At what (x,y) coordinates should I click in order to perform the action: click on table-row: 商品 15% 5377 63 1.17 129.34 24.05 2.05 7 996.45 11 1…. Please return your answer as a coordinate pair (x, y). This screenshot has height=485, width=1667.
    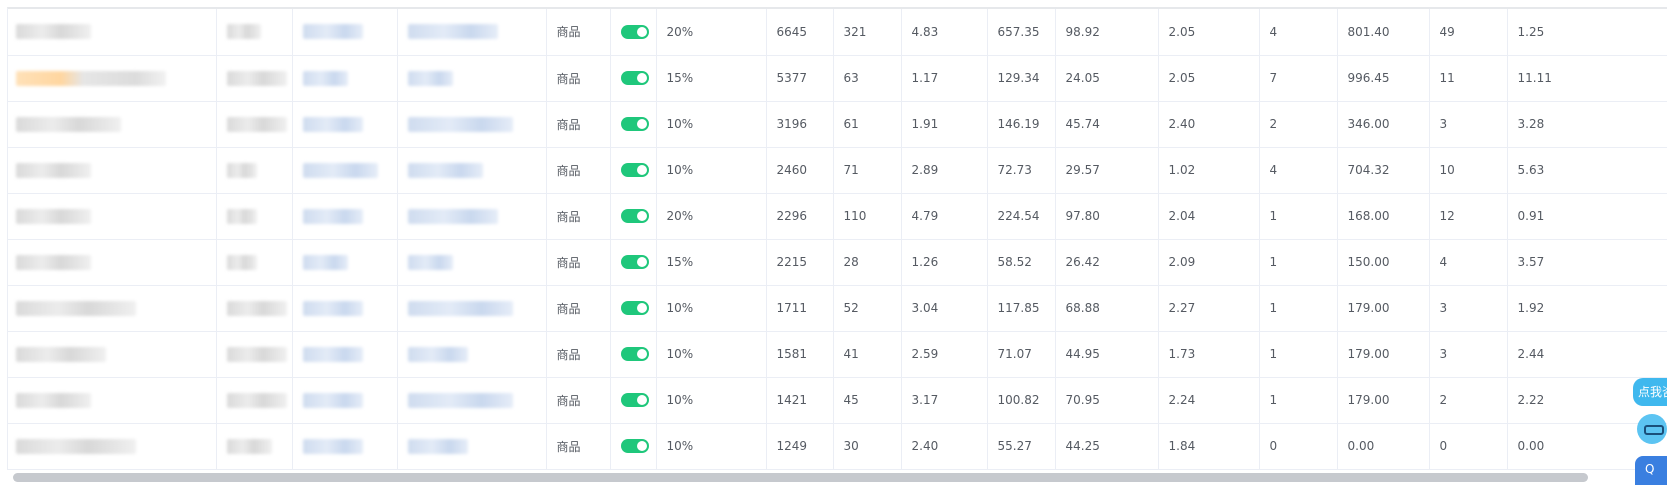
    Looking at the image, I should click on (837, 78).